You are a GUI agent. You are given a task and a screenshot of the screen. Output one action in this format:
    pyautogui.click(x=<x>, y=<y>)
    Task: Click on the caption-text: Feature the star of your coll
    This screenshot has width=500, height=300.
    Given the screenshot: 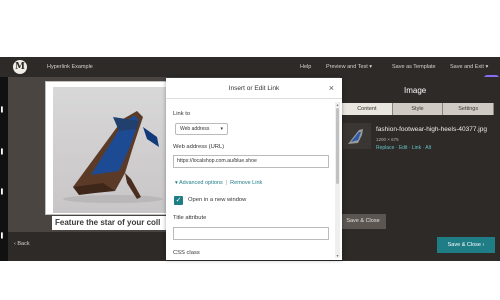 What is the action you would take?
    pyautogui.click(x=110, y=223)
    